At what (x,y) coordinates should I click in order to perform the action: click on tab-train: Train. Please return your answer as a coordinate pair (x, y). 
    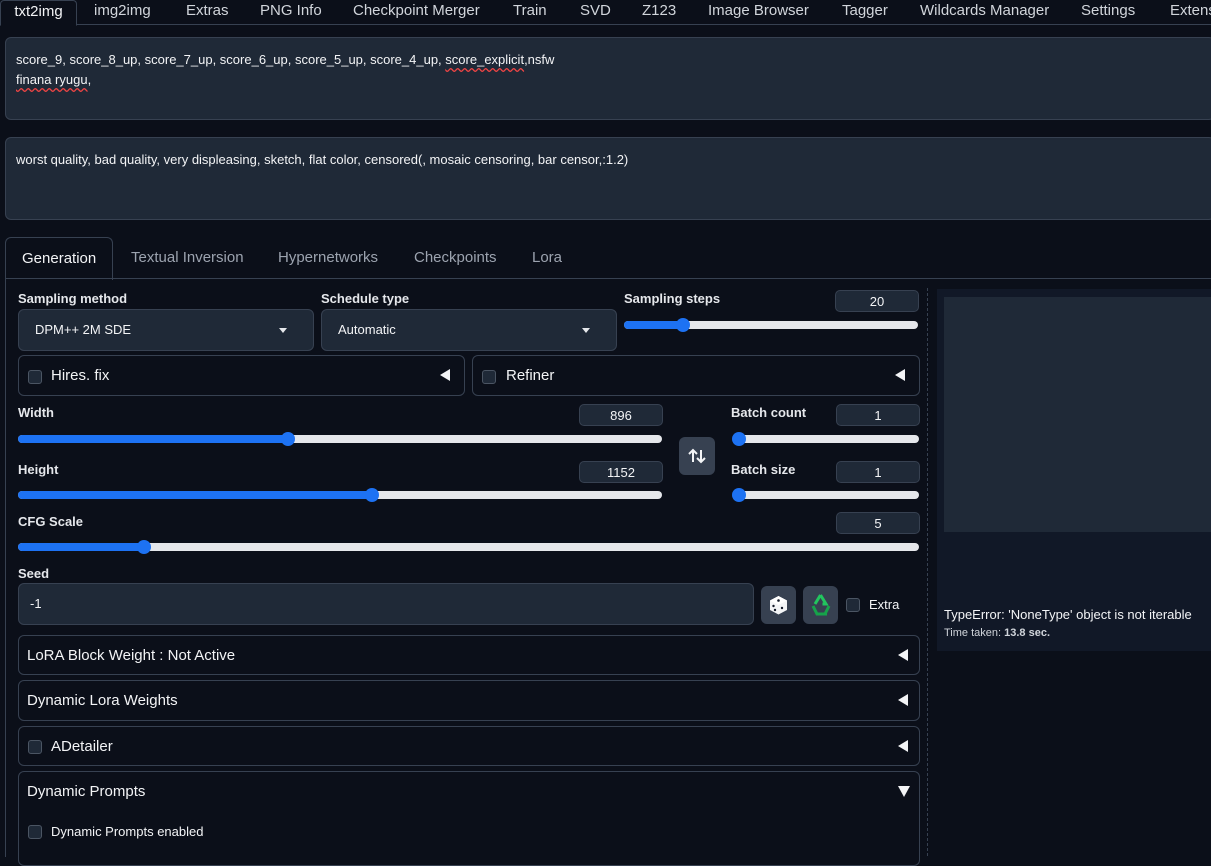
    Looking at the image, I should click on (530, 12).